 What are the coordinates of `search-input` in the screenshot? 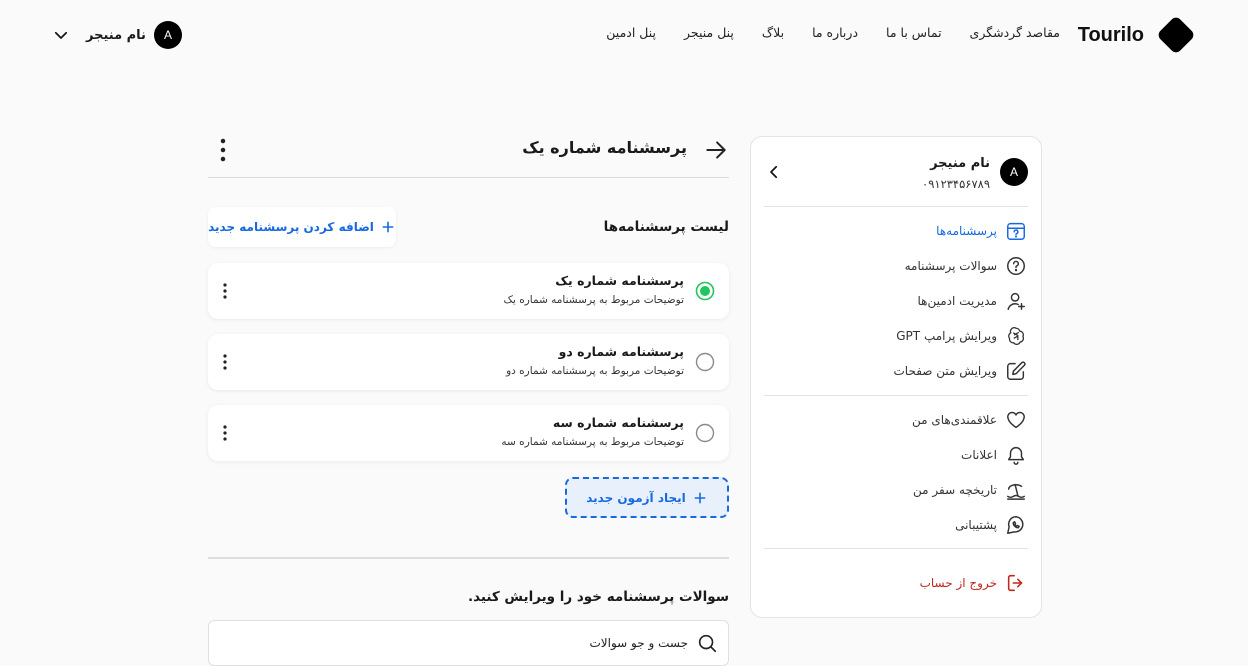 It's located at (478, 643).